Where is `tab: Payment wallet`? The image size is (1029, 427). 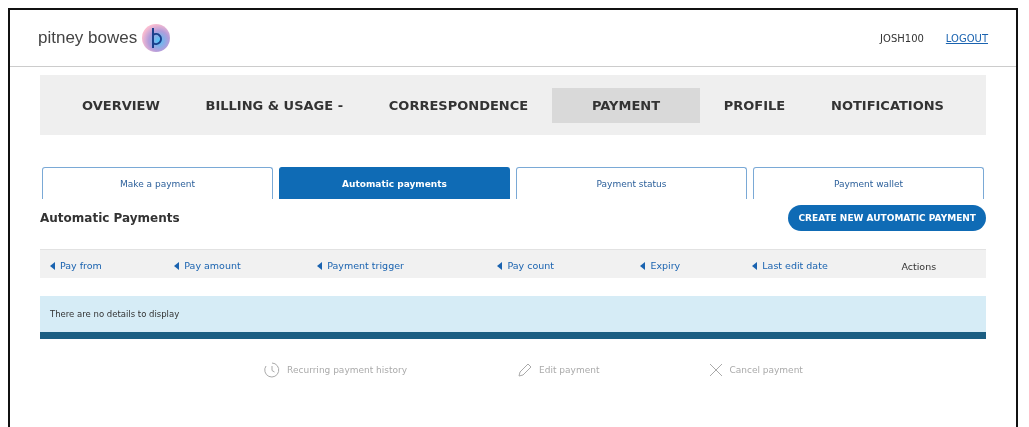 tab: Payment wallet is located at coordinates (868, 183).